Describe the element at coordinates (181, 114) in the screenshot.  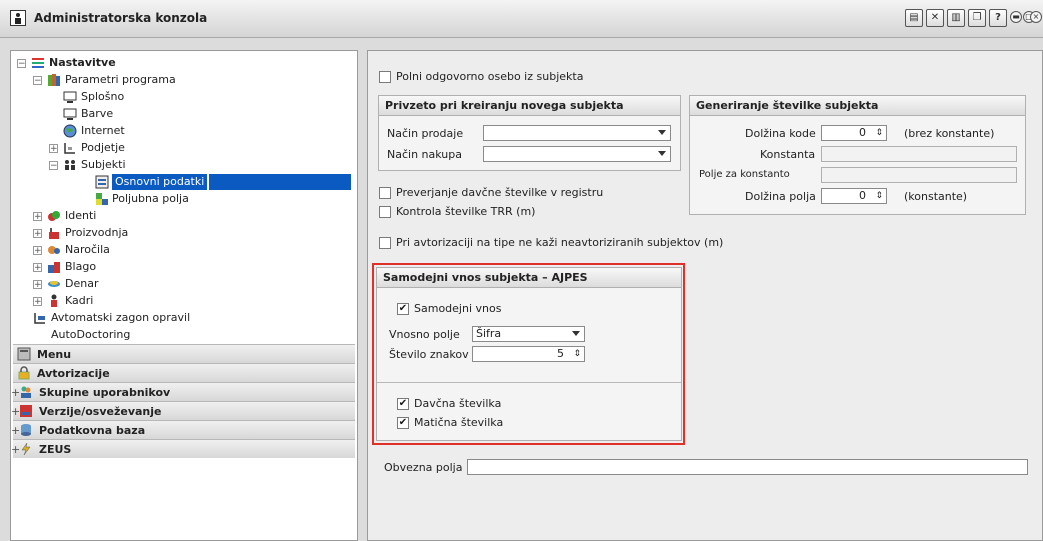
I see `tree-item-barve: Barve` at that location.